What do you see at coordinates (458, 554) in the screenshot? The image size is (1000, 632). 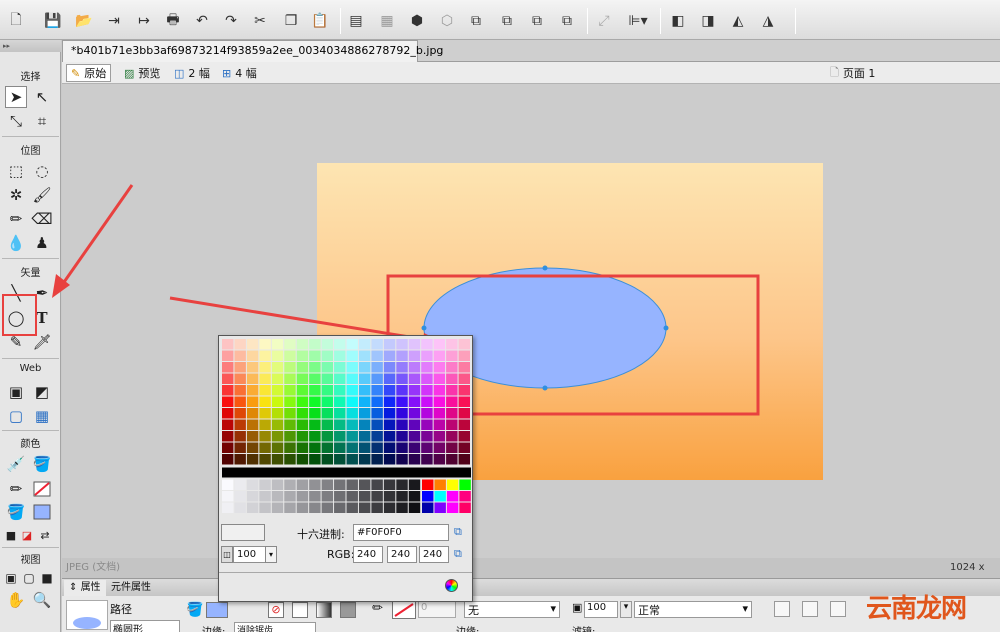 I see `copy-rgb-icon: ⧉` at bounding box center [458, 554].